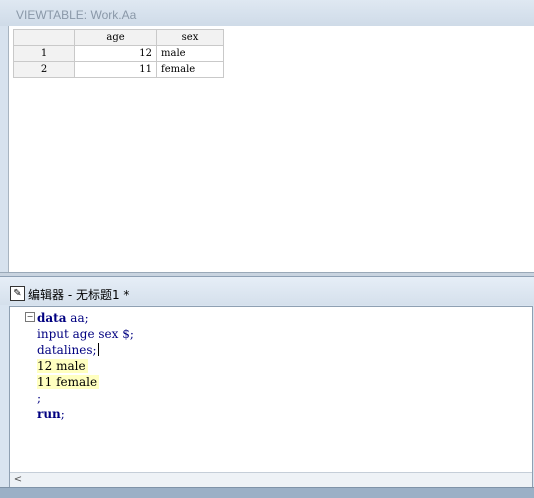  What do you see at coordinates (190, 53) in the screenshot?
I see `cell-sex: male` at bounding box center [190, 53].